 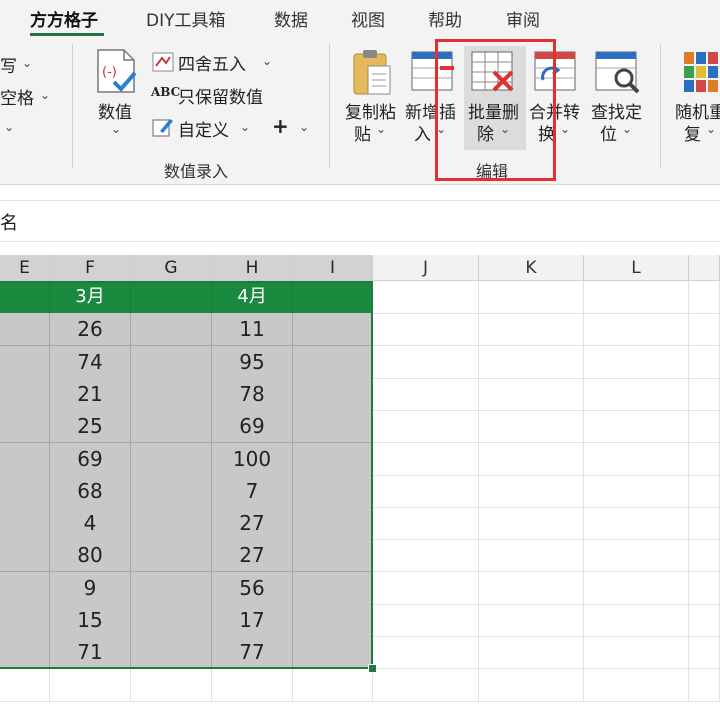 What do you see at coordinates (445, 18) in the screenshot?
I see `menu-help: 帮助` at bounding box center [445, 18].